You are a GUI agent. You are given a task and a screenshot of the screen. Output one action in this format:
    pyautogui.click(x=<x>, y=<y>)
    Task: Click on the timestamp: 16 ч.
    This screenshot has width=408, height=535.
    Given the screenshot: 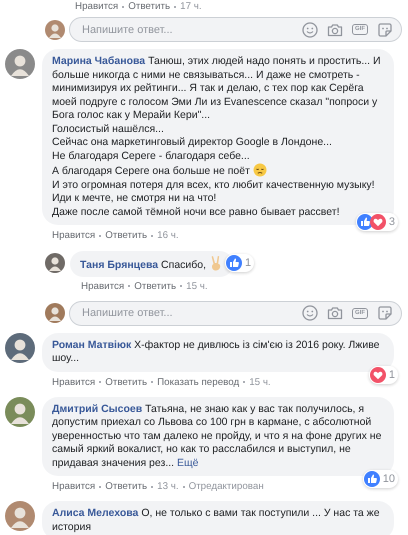 What is the action you would take?
    pyautogui.click(x=168, y=235)
    